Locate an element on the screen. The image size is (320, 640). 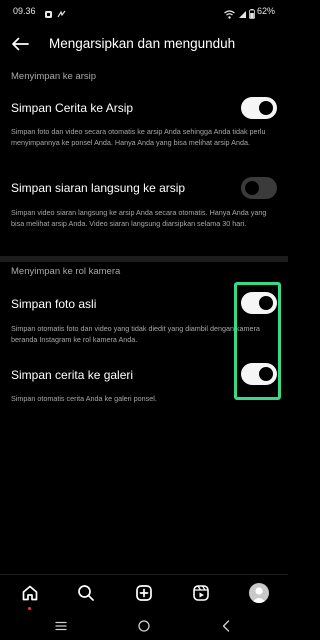
live-archive-toggle is located at coordinates (259, 188).